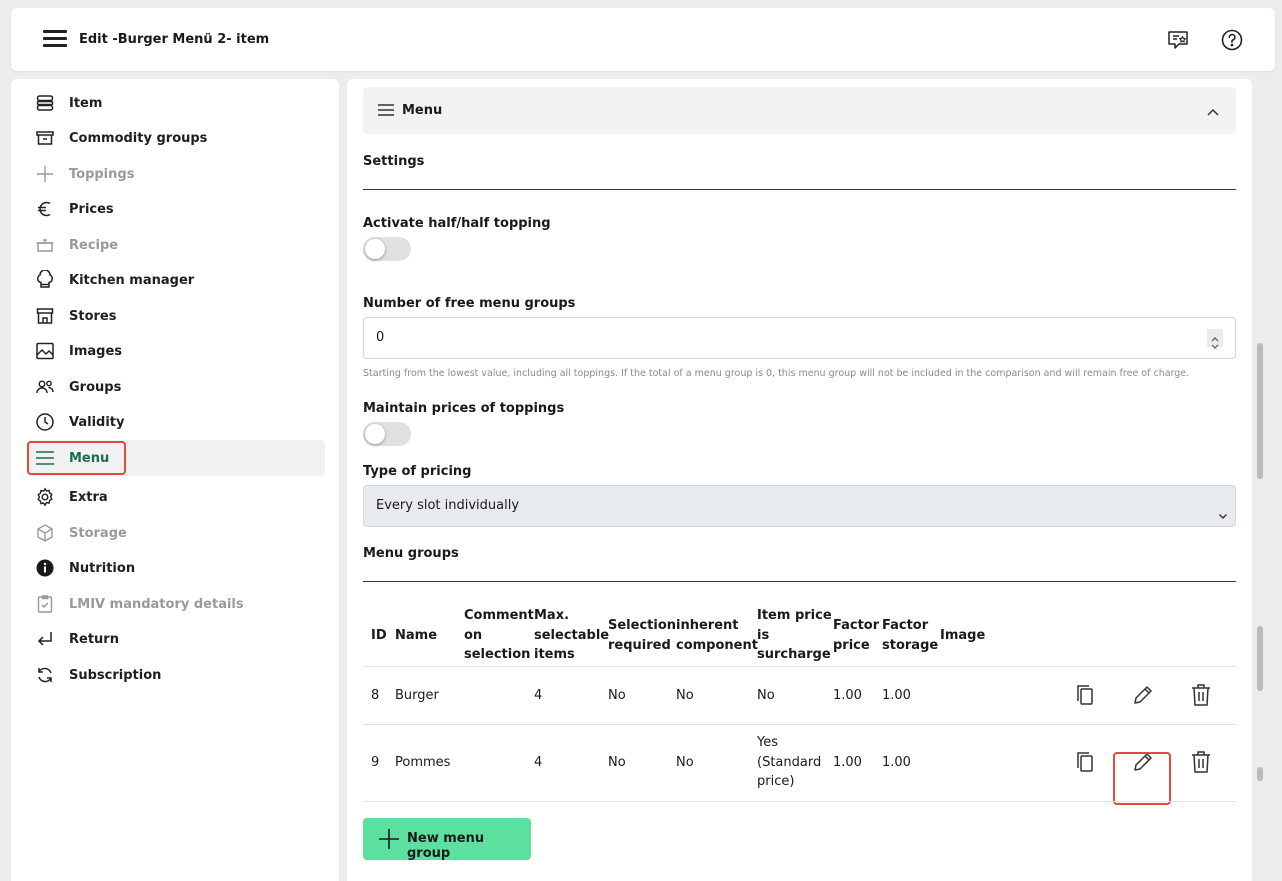 The height and width of the screenshot is (881, 1282). What do you see at coordinates (910, 635) in the screenshot?
I see `col-header-factor-storage: Factor storage` at bounding box center [910, 635].